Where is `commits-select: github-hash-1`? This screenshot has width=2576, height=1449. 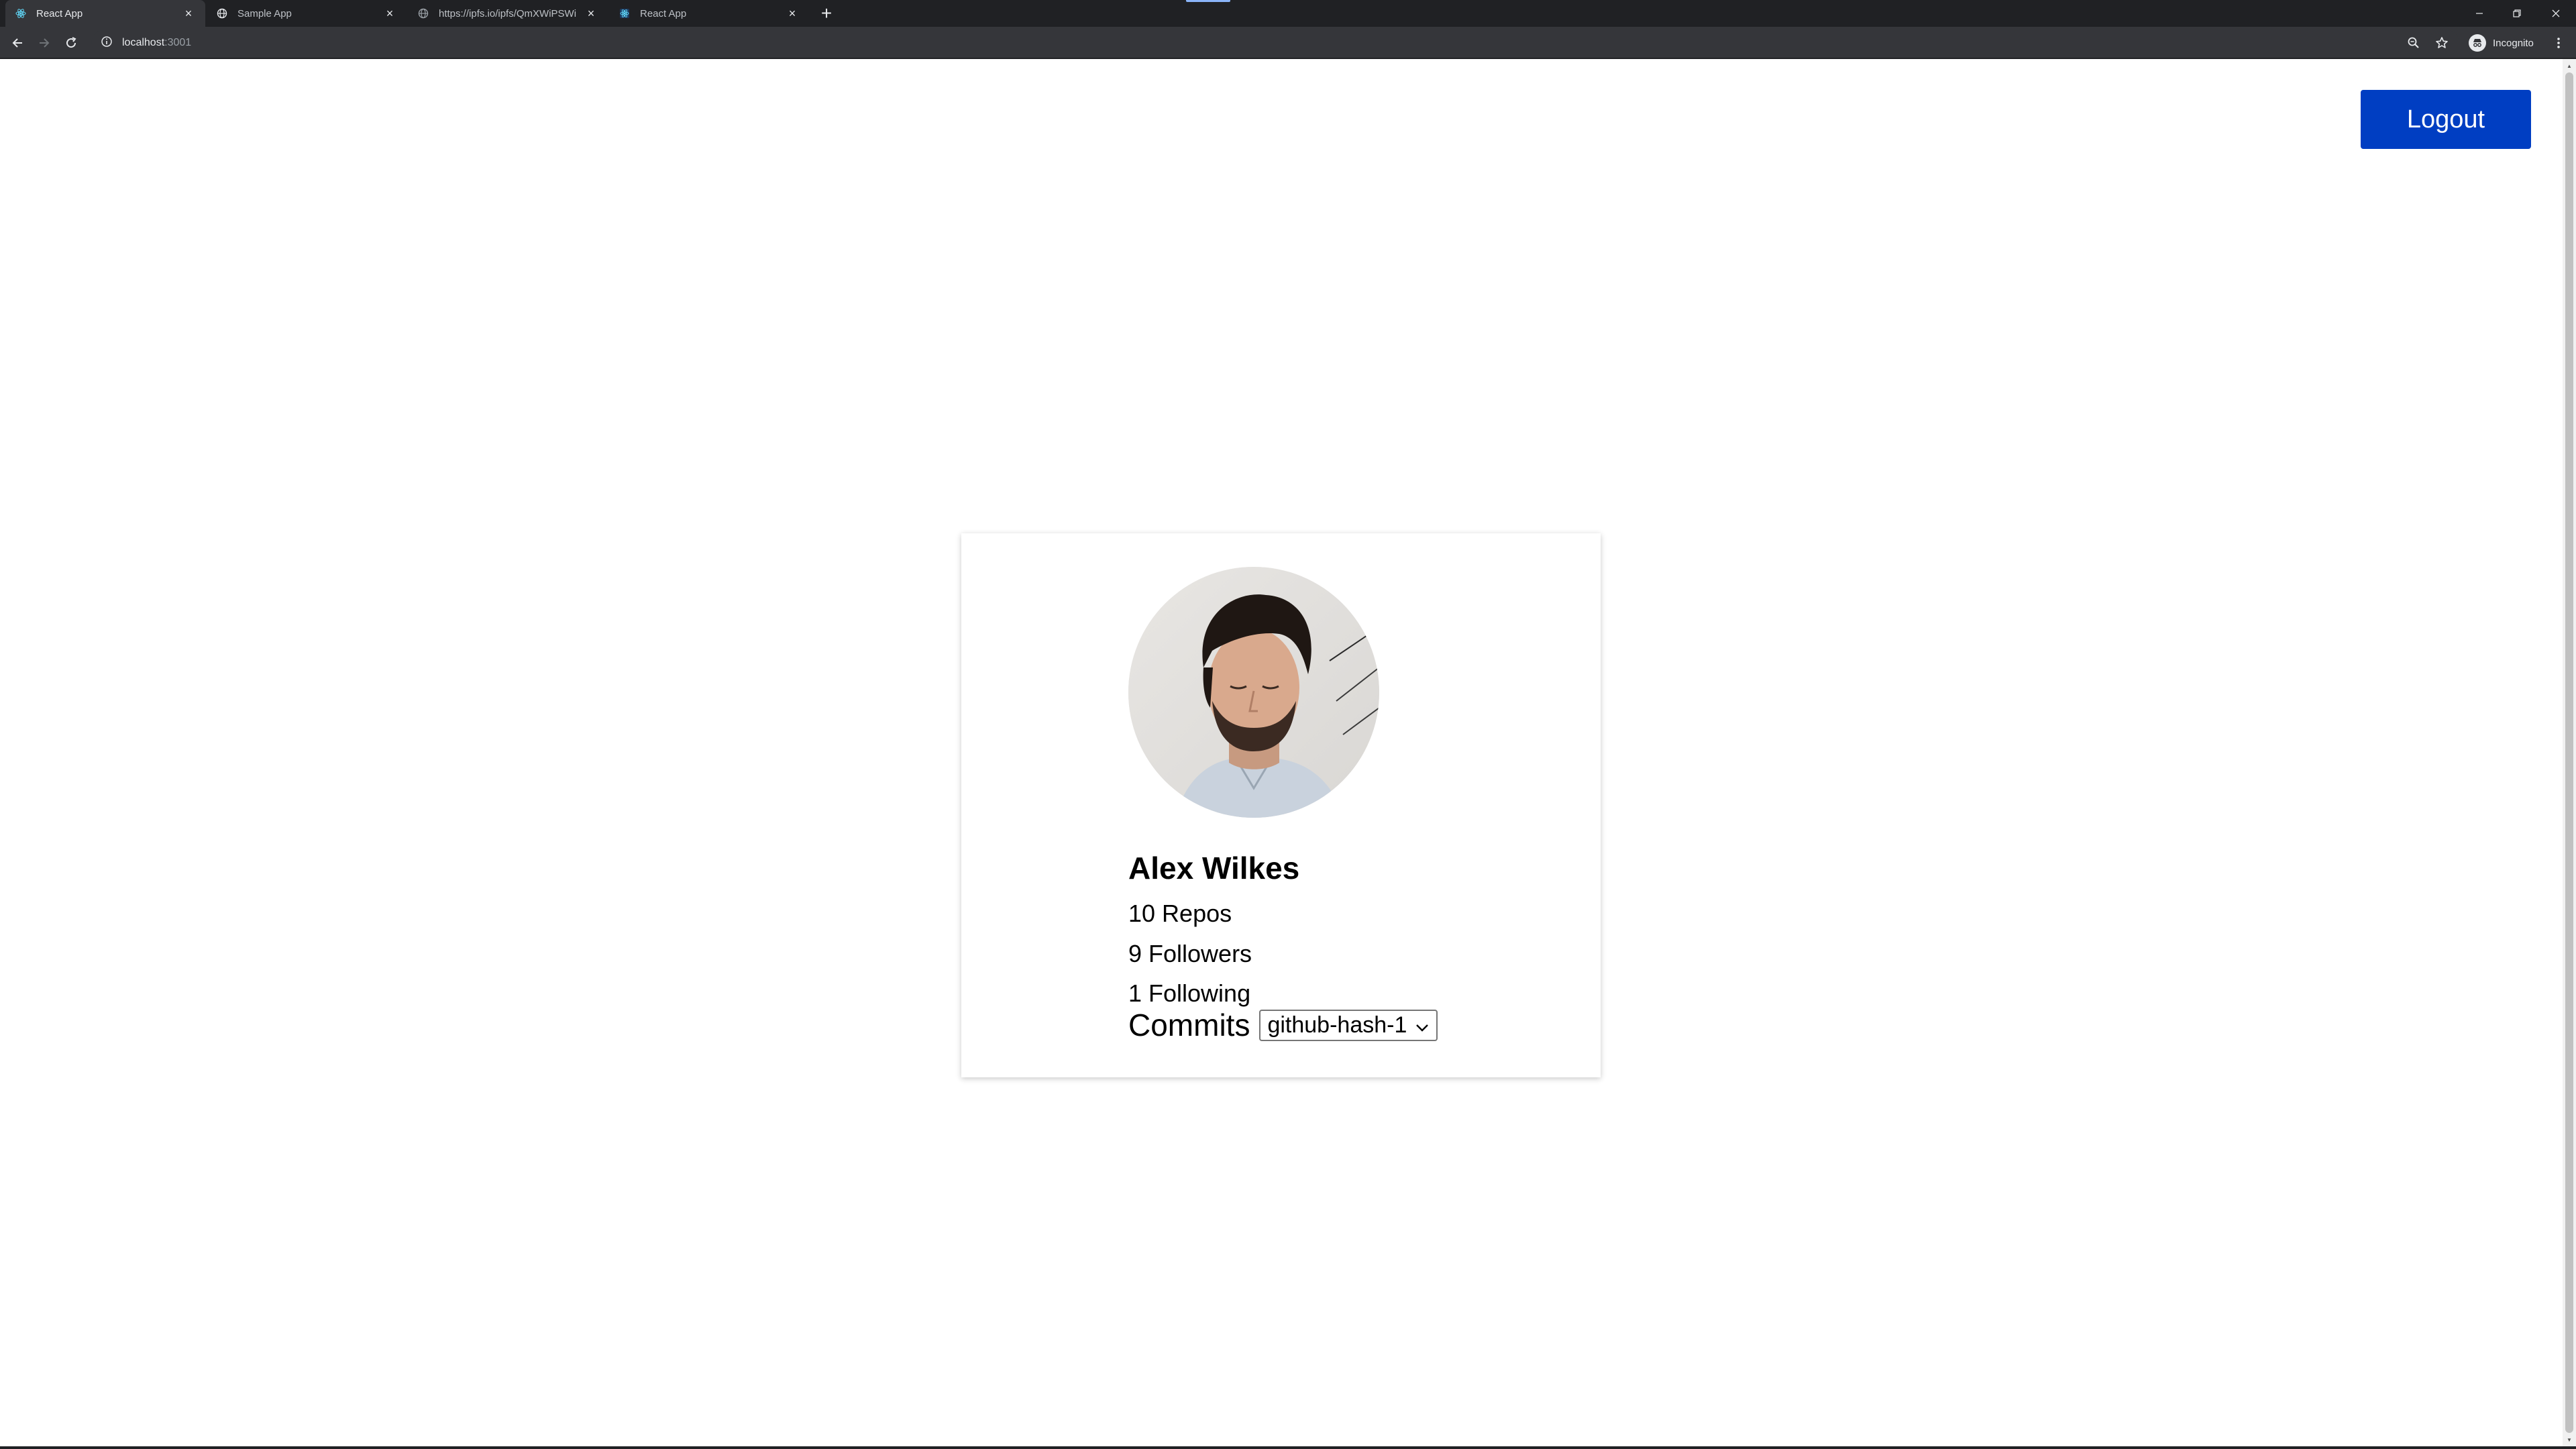 commits-select: github-hash-1 is located at coordinates (1348, 1025).